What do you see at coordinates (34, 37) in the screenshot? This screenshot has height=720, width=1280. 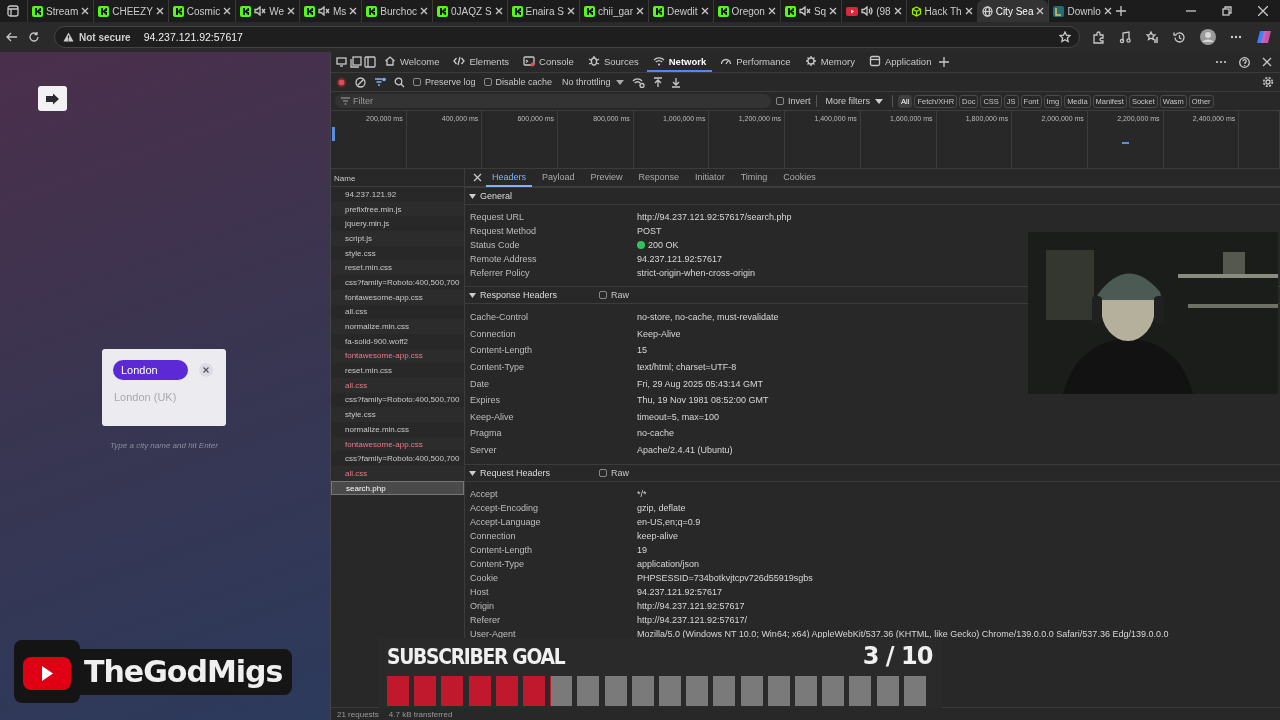 I see `reload-icon` at bounding box center [34, 37].